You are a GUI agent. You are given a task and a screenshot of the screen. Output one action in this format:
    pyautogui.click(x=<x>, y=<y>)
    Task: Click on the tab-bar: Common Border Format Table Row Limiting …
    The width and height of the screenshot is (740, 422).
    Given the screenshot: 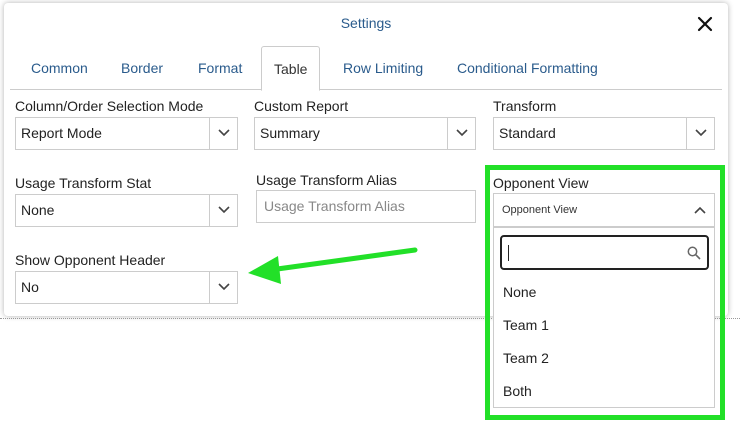 What is the action you would take?
    pyautogui.click(x=366, y=68)
    